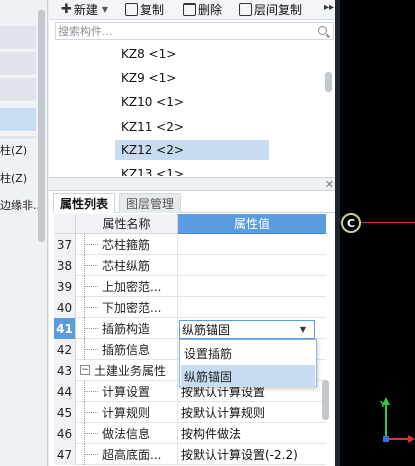  What do you see at coordinates (127, 370) in the screenshot?
I see `property-group-name: − 土建业务属性` at bounding box center [127, 370].